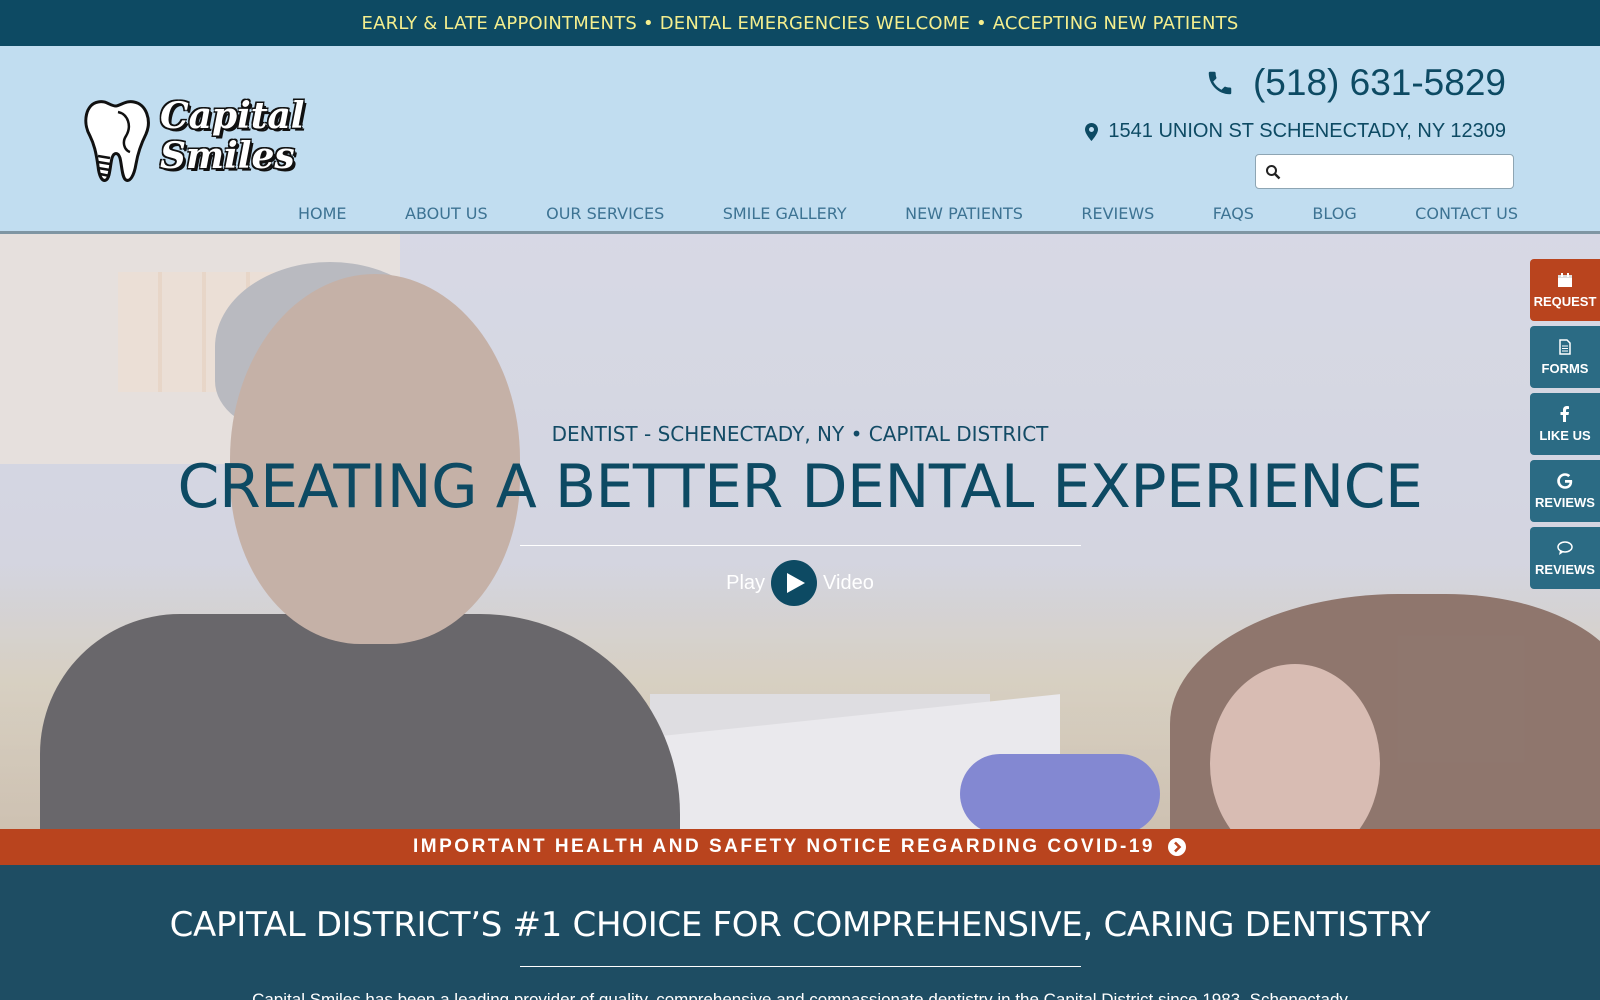 This screenshot has height=1000, width=1600. Describe the element at coordinates (1092, 131) in the screenshot. I see `map-pin-icon` at that location.